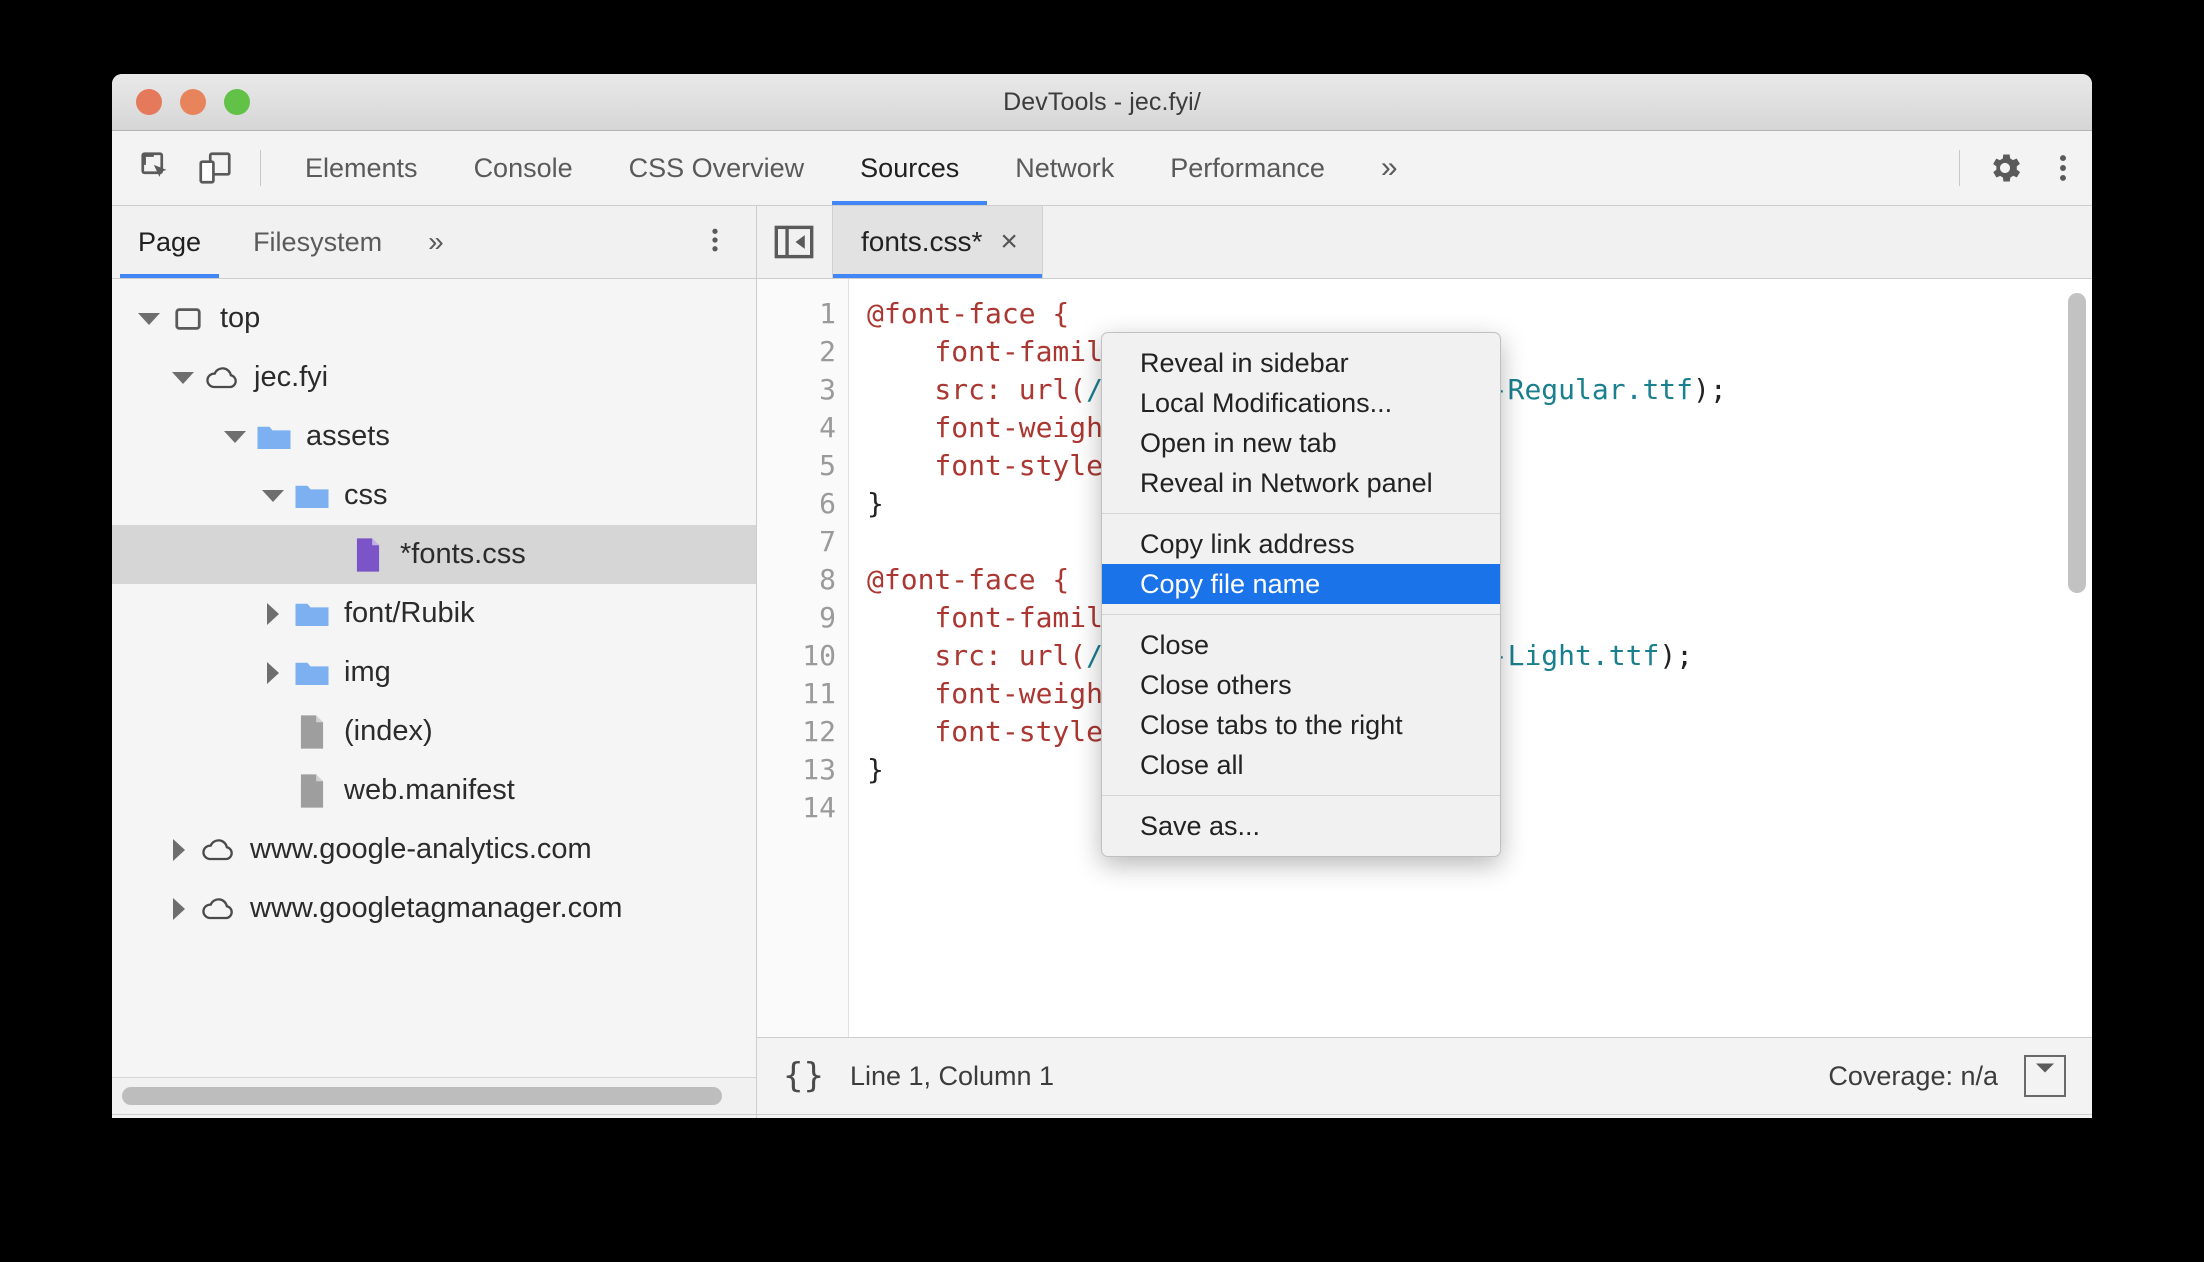 This screenshot has width=2204, height=1262. I want to click on debugger-controls: Threads, so click(434, 1116).